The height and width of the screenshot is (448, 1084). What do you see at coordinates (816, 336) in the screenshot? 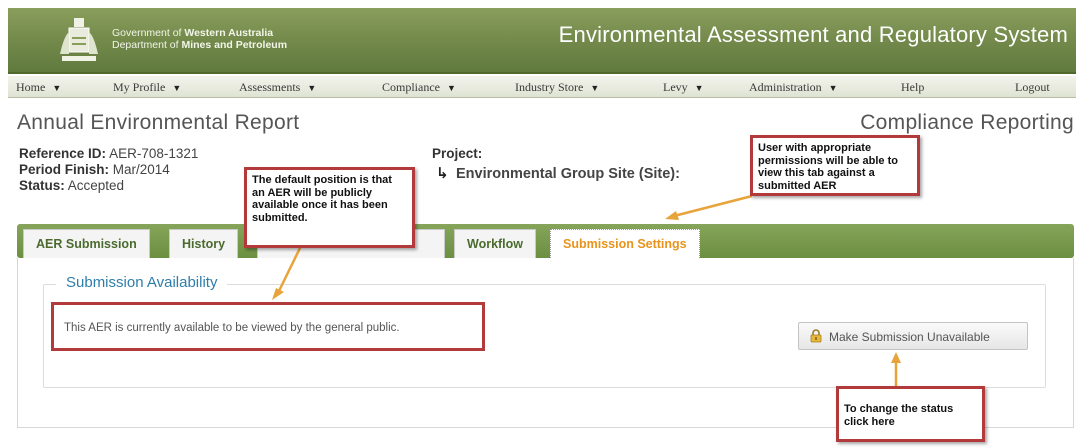
I see `lock-icon` at bounding box center [816, 336].